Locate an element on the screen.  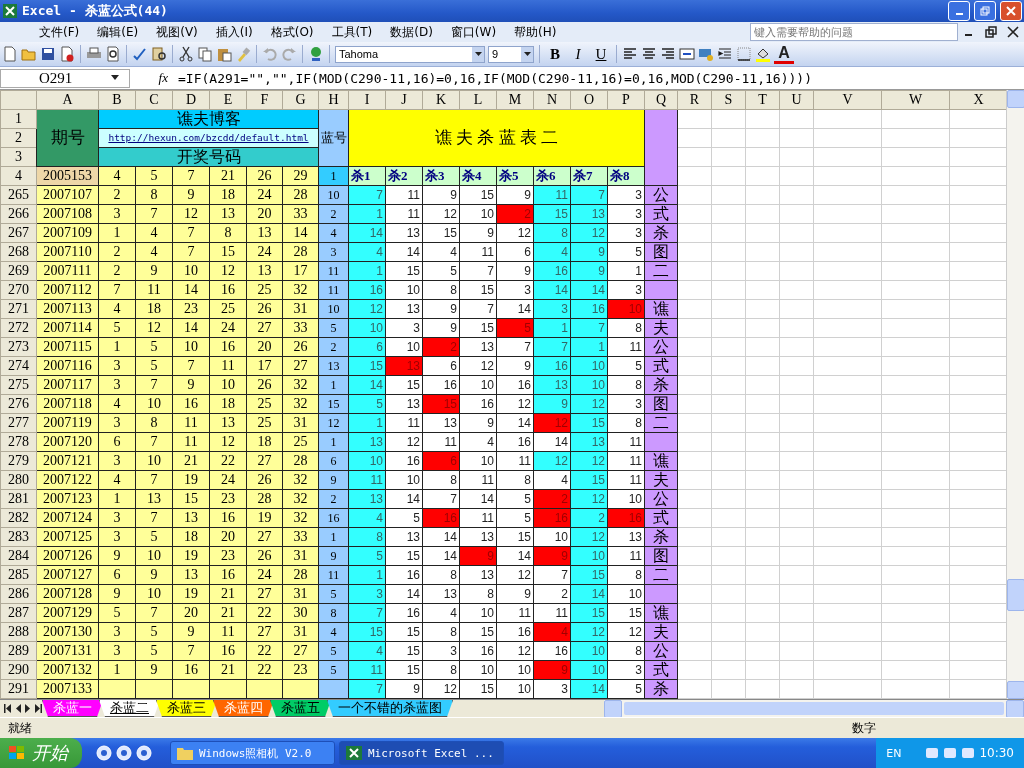
last-sheet-icon is located at coordinates (38, 708).